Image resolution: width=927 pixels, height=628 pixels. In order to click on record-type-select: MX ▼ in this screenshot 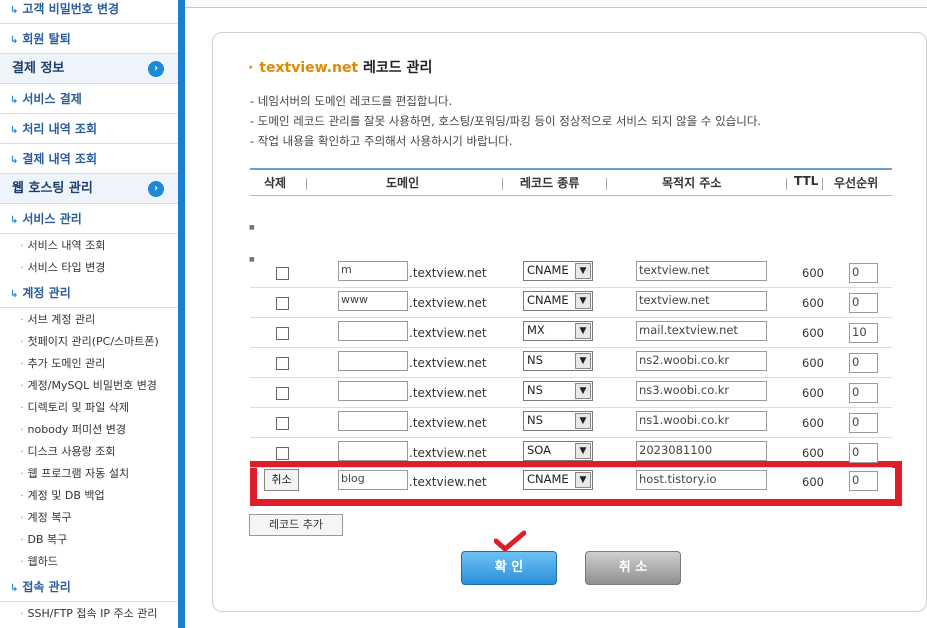, I will do `click(558, 331)`.